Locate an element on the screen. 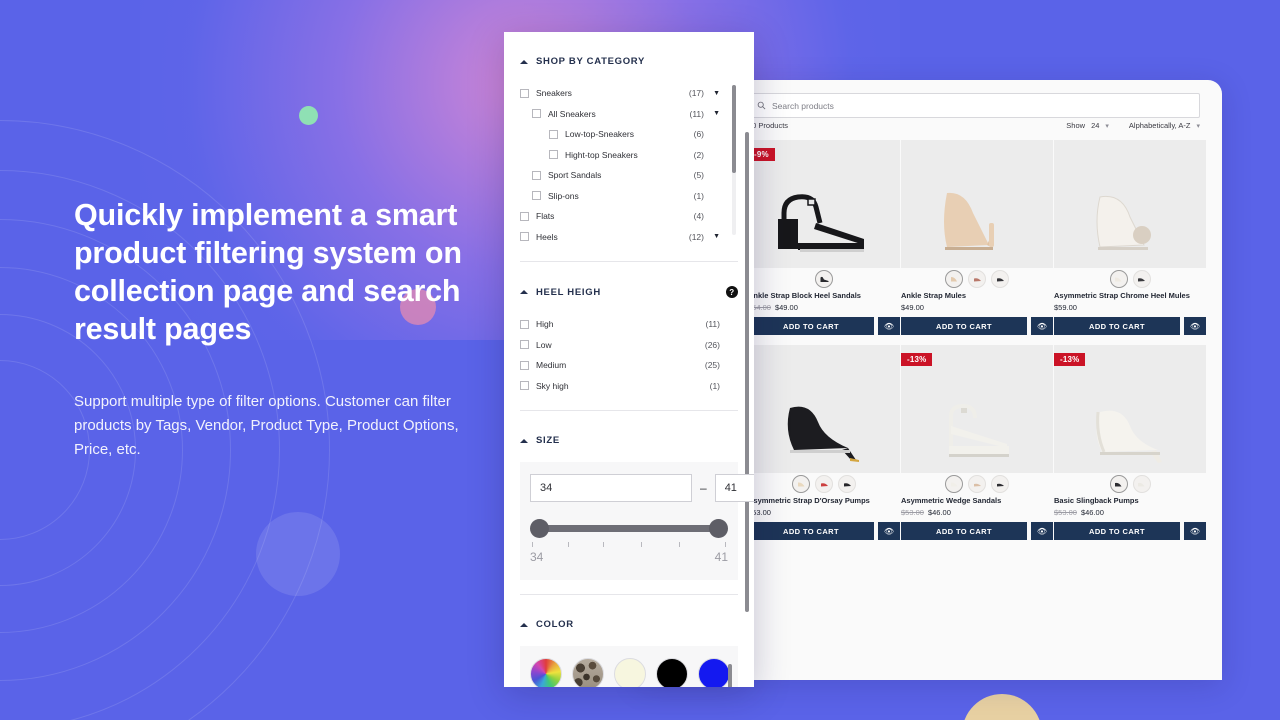  filter-option-low-top-sneakers: Low-top-Sneakers (6) is located at coordinates (629, 134).